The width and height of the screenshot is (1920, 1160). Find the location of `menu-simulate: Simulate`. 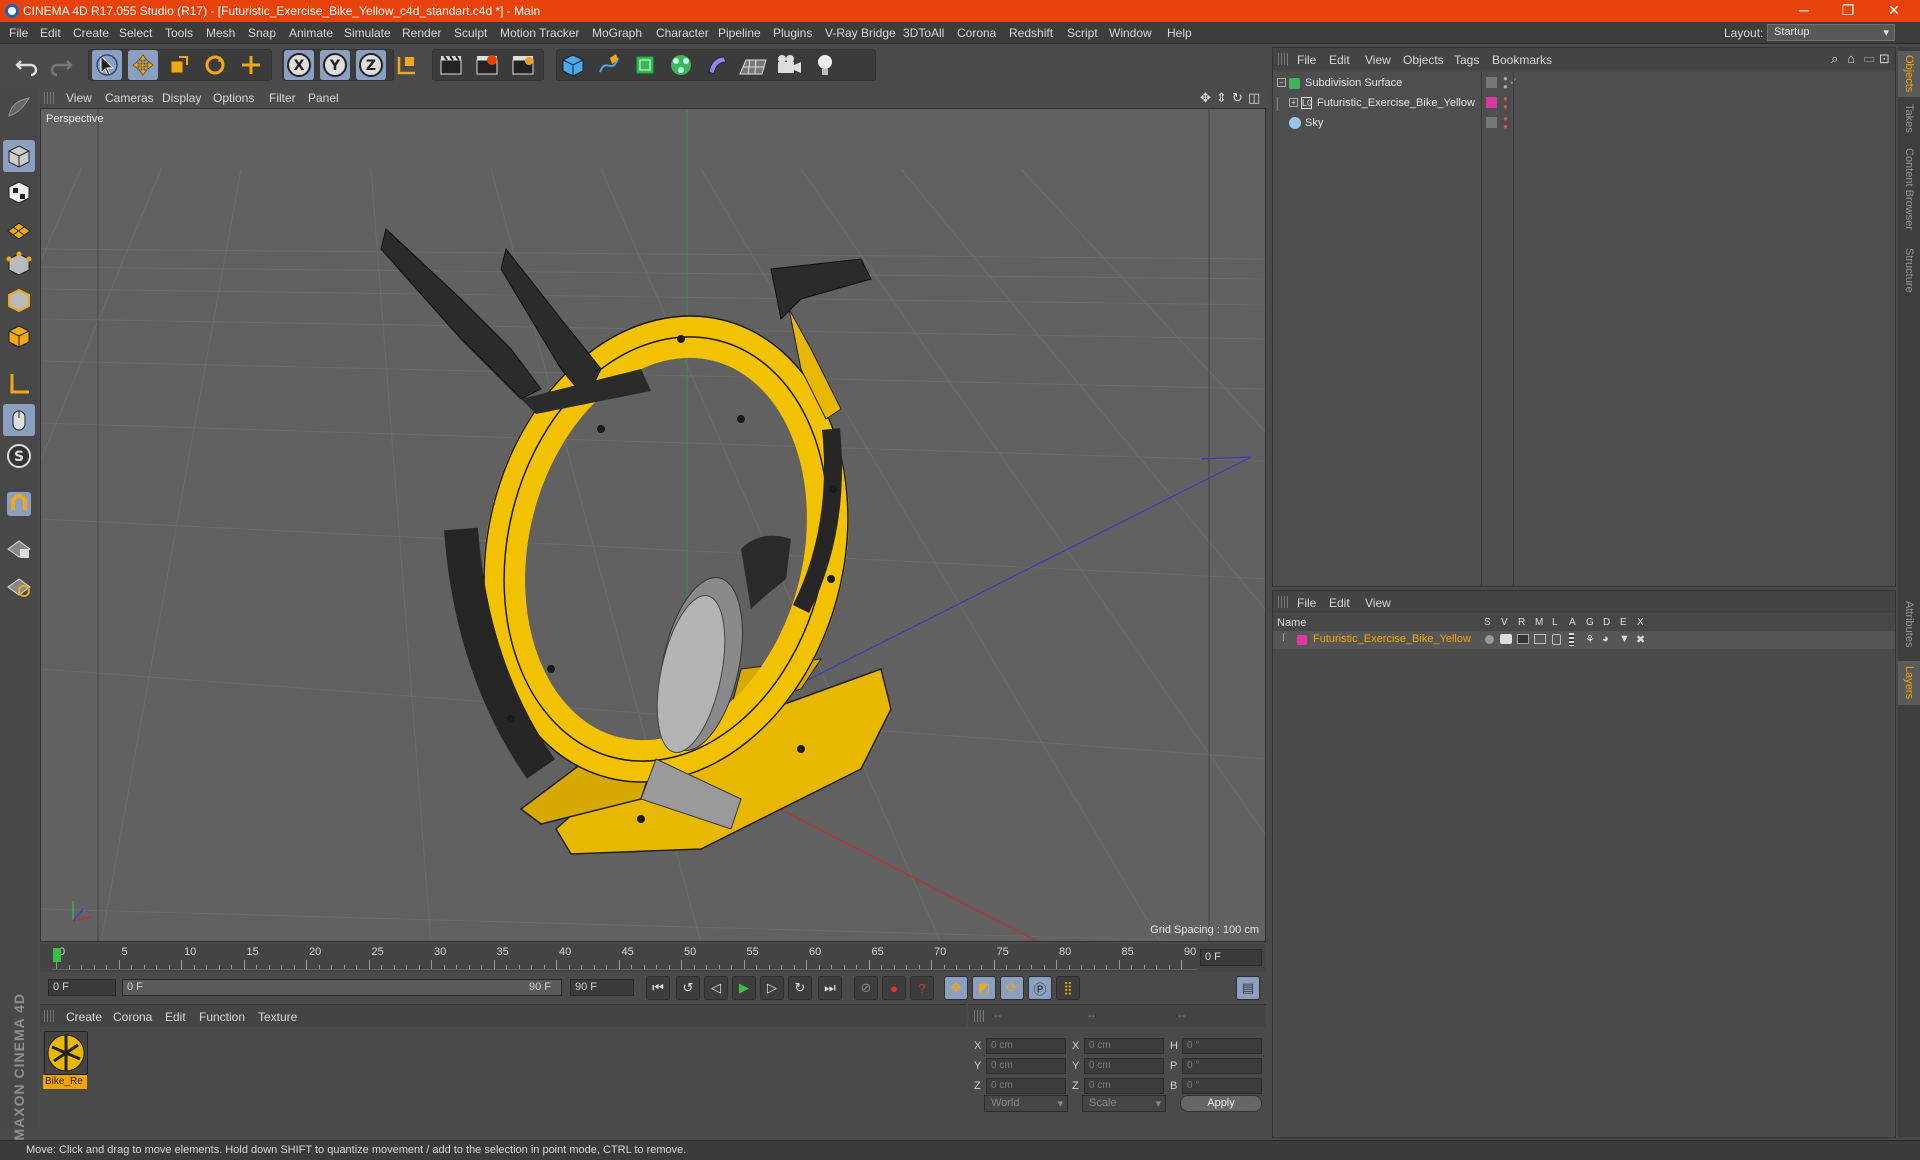

menu-simulate: Simulate is located at coordinates (367, 33).